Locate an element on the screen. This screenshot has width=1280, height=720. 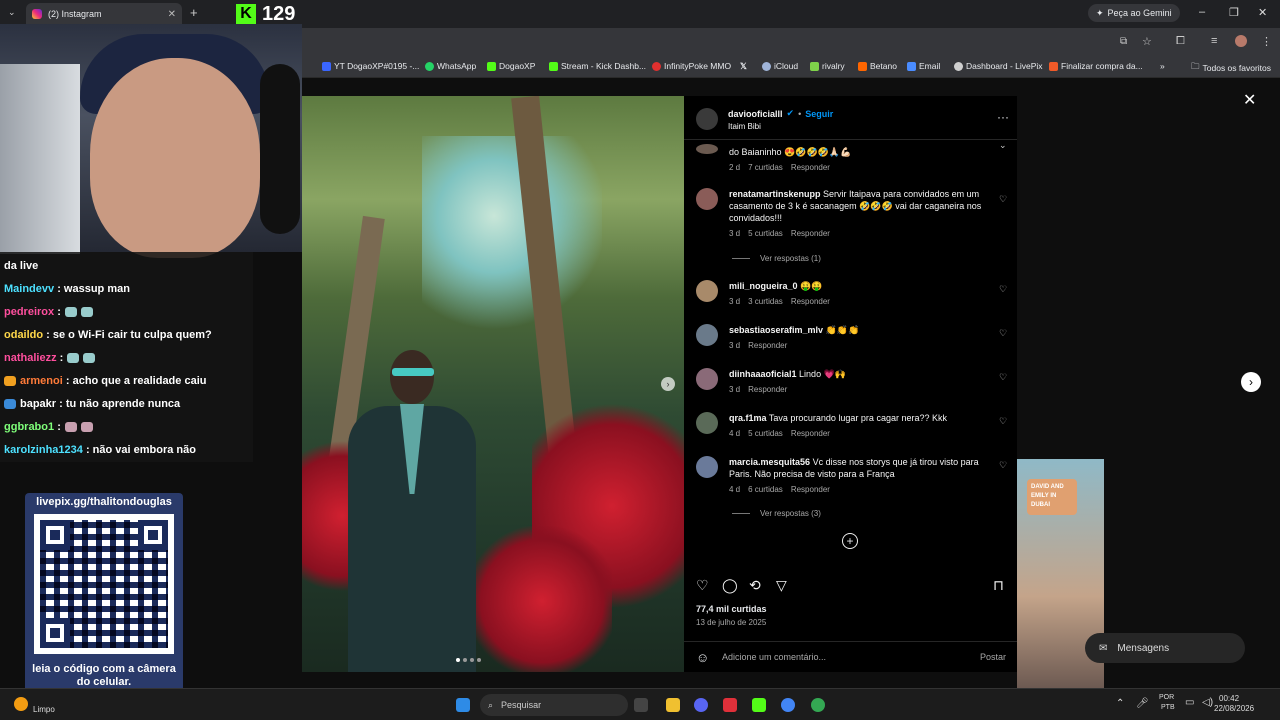
task-view-icon is located at coordinates (641, 705).